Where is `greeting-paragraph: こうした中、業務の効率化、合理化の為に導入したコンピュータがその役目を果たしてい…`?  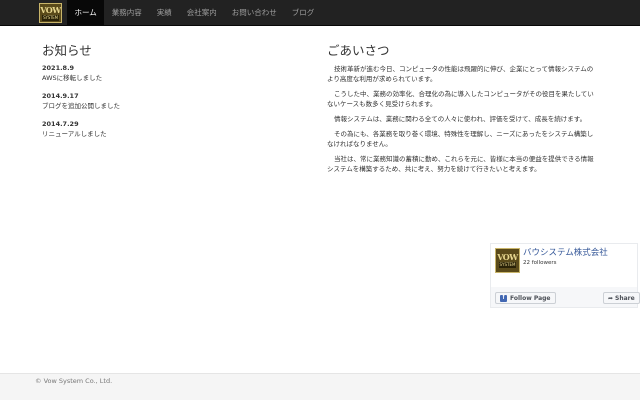 greeting-paragraph: こうした中、業務の効率化、合理化の為に導入したコンピュータがその役目を果たしてい… is located at coordinates (460, 99).